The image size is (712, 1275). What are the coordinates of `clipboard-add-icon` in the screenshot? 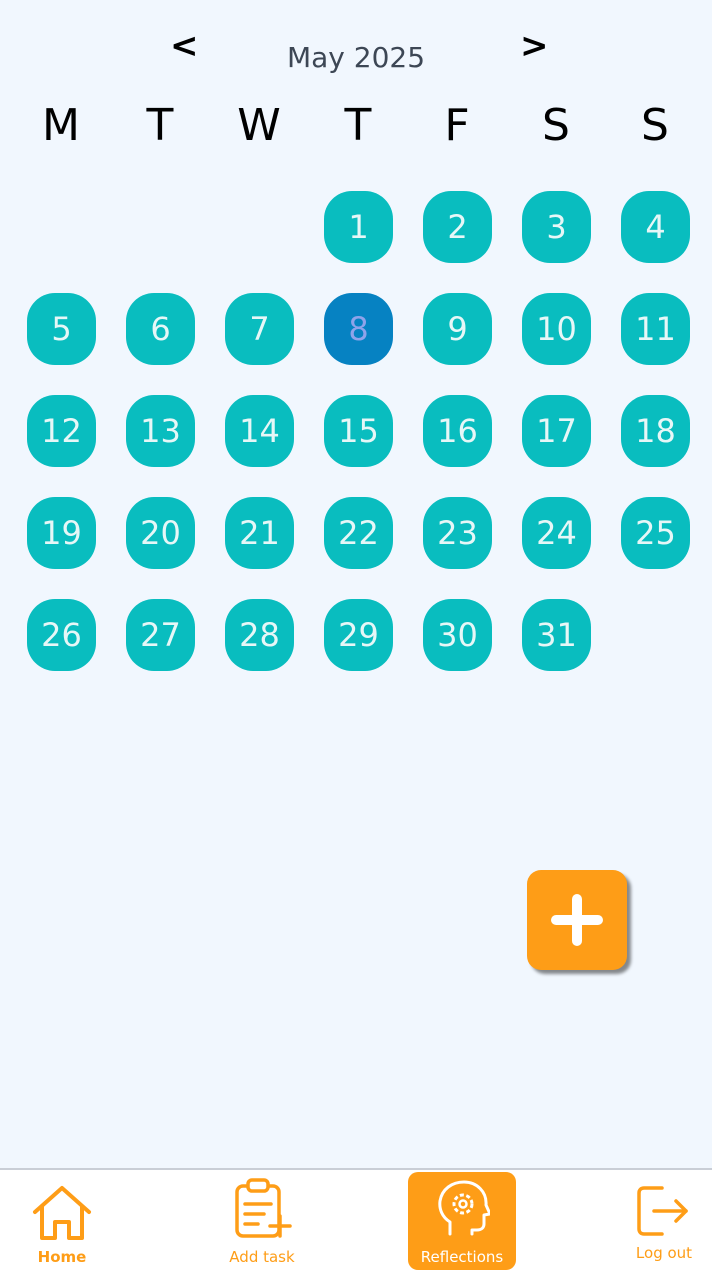 It's located at (263, 1208).